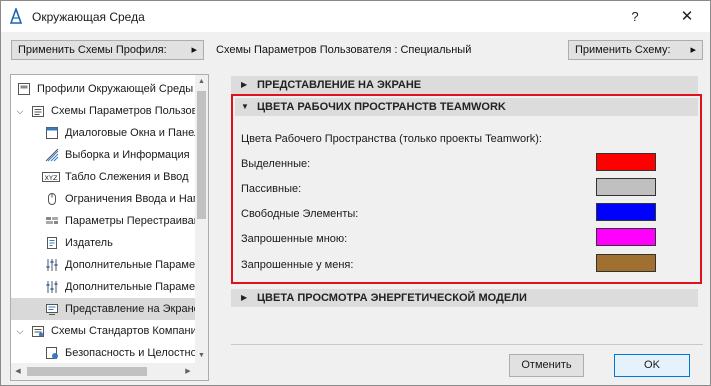 The width and height of the screenshot is (711, 386). I want to click on free-elements-color-swatch, so click(626, 212).